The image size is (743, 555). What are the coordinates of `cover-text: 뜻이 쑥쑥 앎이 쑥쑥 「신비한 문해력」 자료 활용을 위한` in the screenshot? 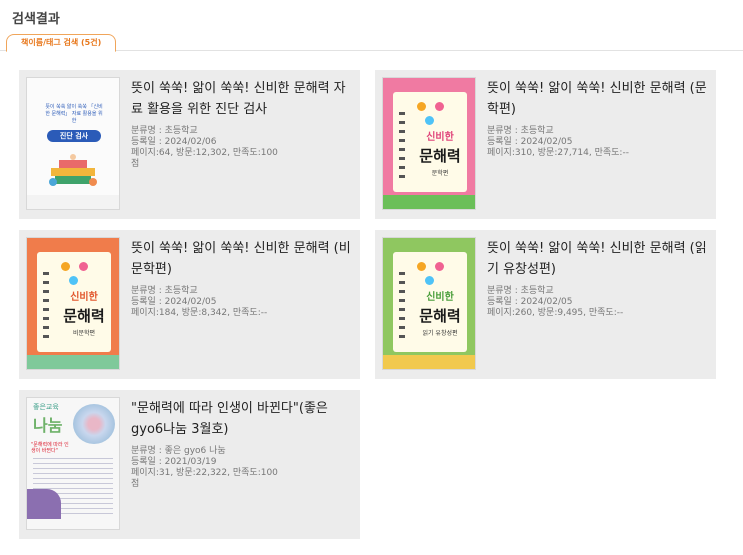 It's located at (74, 114).